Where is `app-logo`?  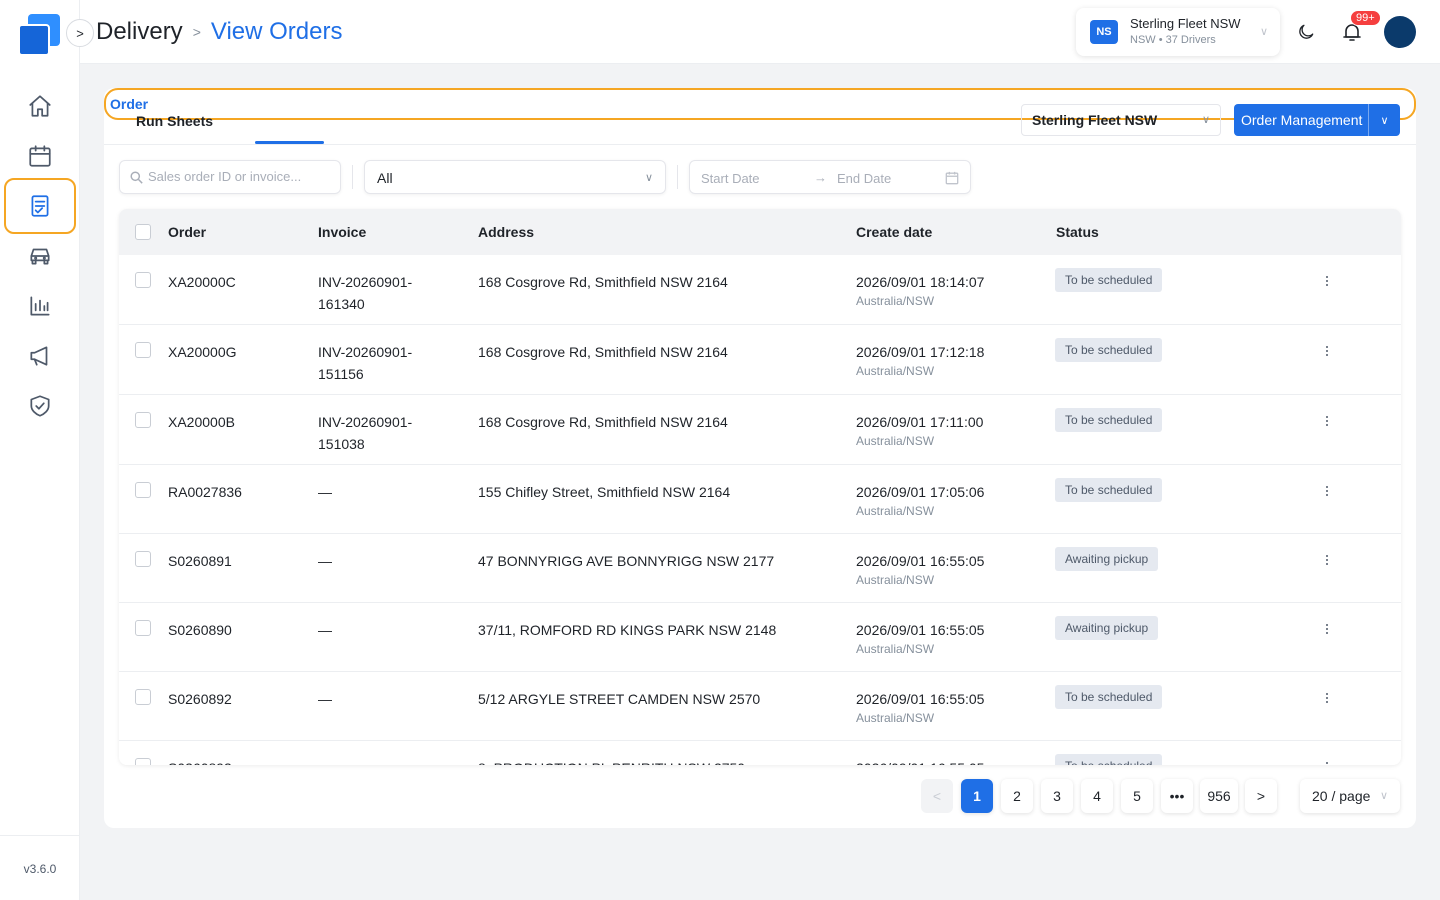 app-logo is located at coordinates (40, 35).